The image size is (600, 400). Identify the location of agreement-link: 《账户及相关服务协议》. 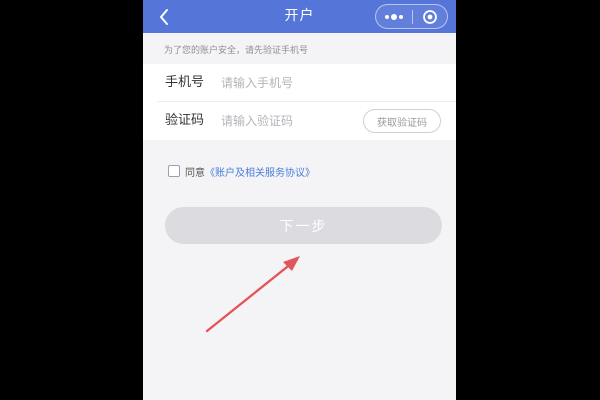
(260, 171).